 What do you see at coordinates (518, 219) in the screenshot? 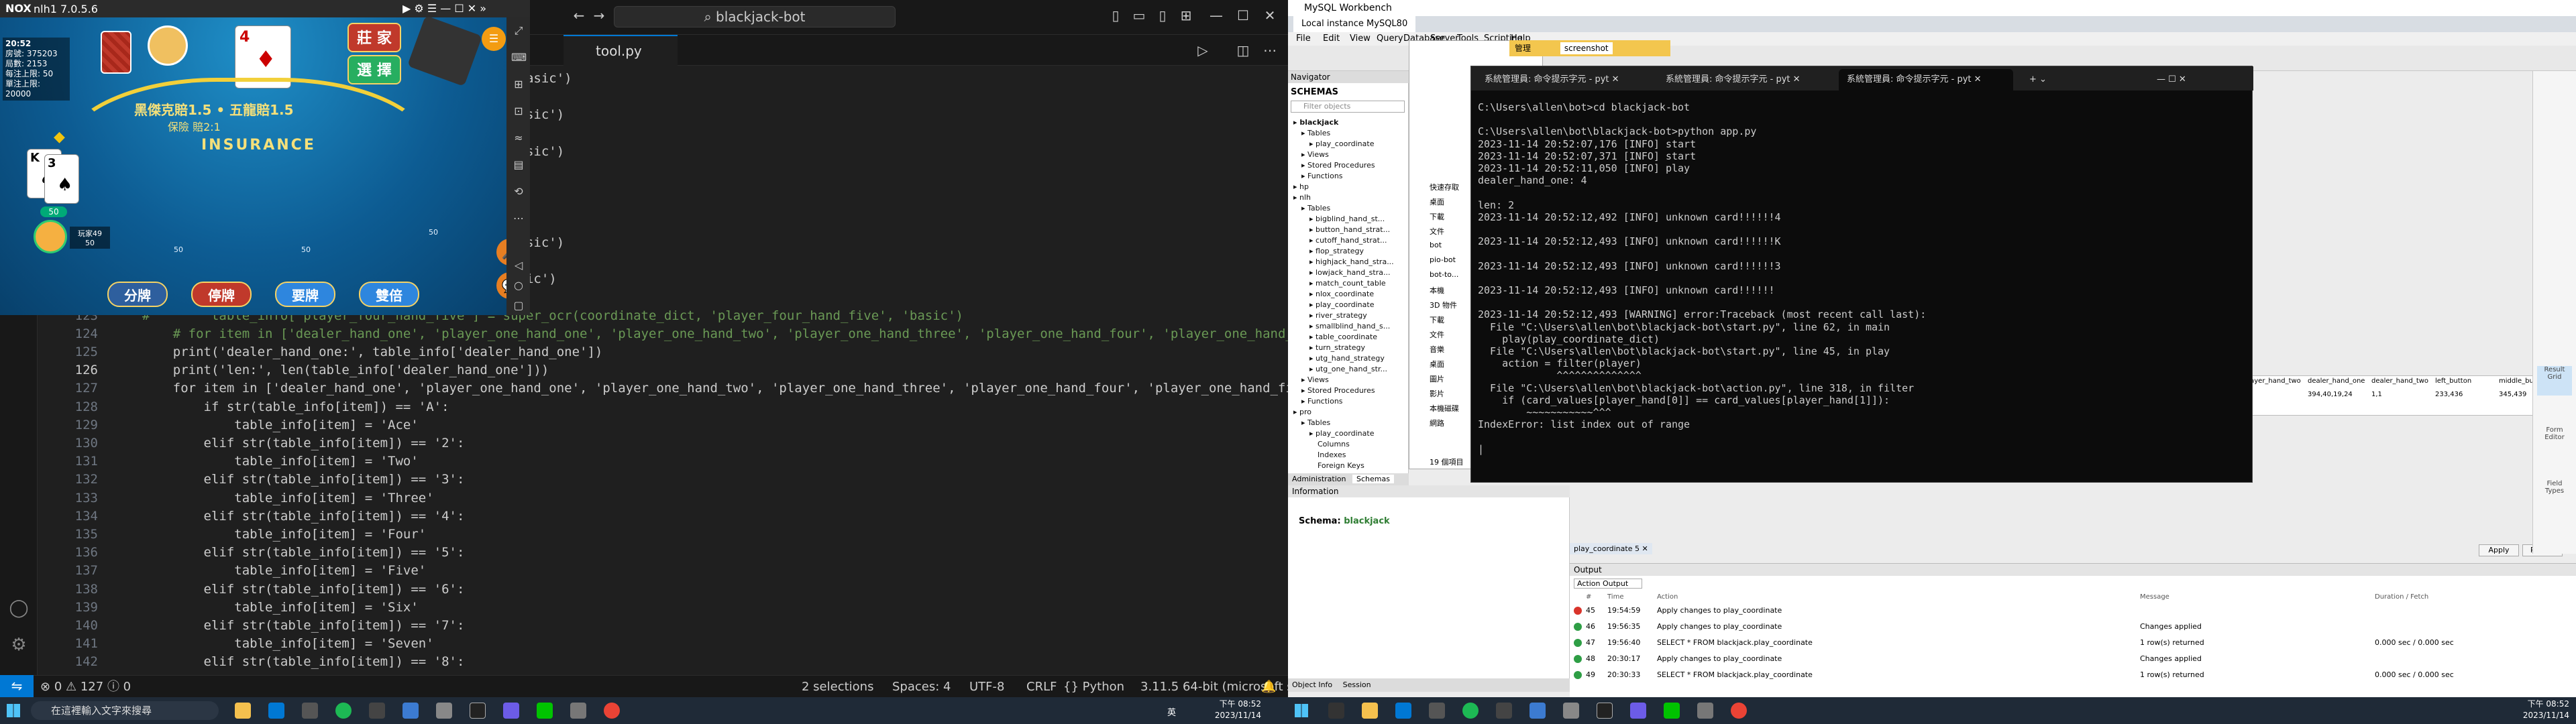
I see `more-icon: ⋯` at bounding box center [518, 219].